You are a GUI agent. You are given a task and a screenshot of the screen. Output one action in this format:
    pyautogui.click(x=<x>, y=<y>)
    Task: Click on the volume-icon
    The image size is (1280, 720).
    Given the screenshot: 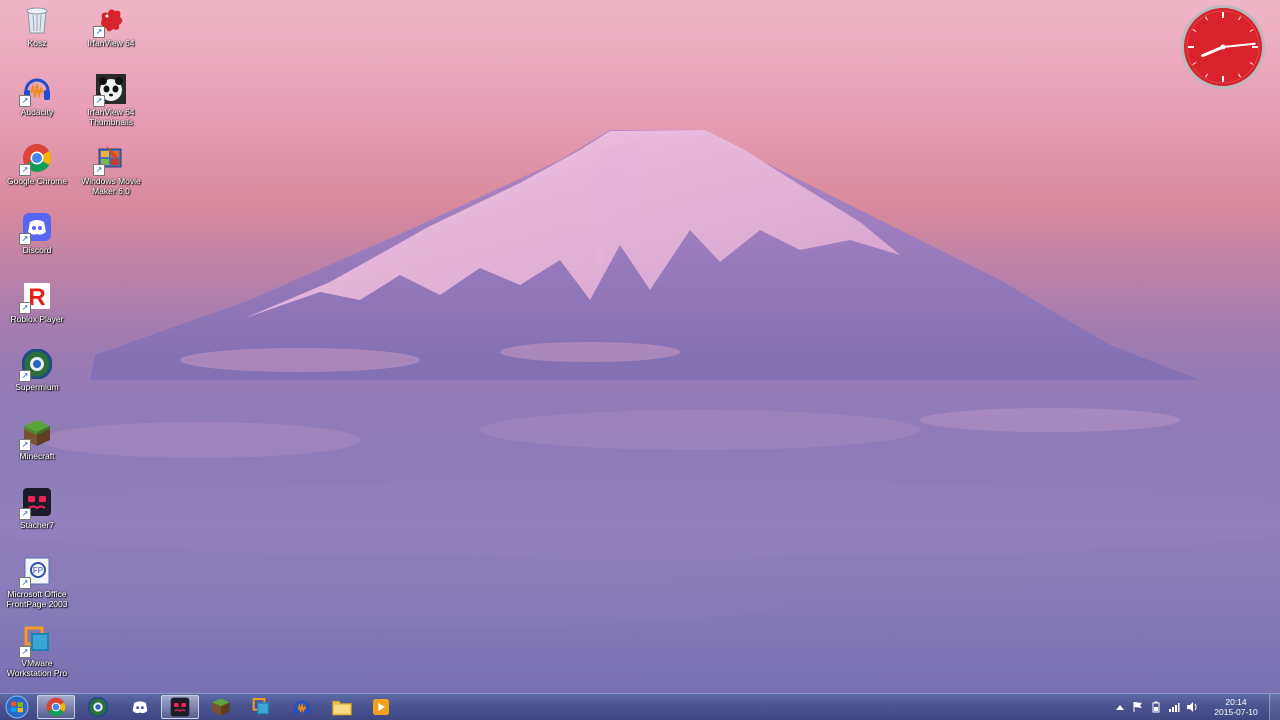 What is the action you would take?
    pyautogui.click(x=1192, y=707)
    